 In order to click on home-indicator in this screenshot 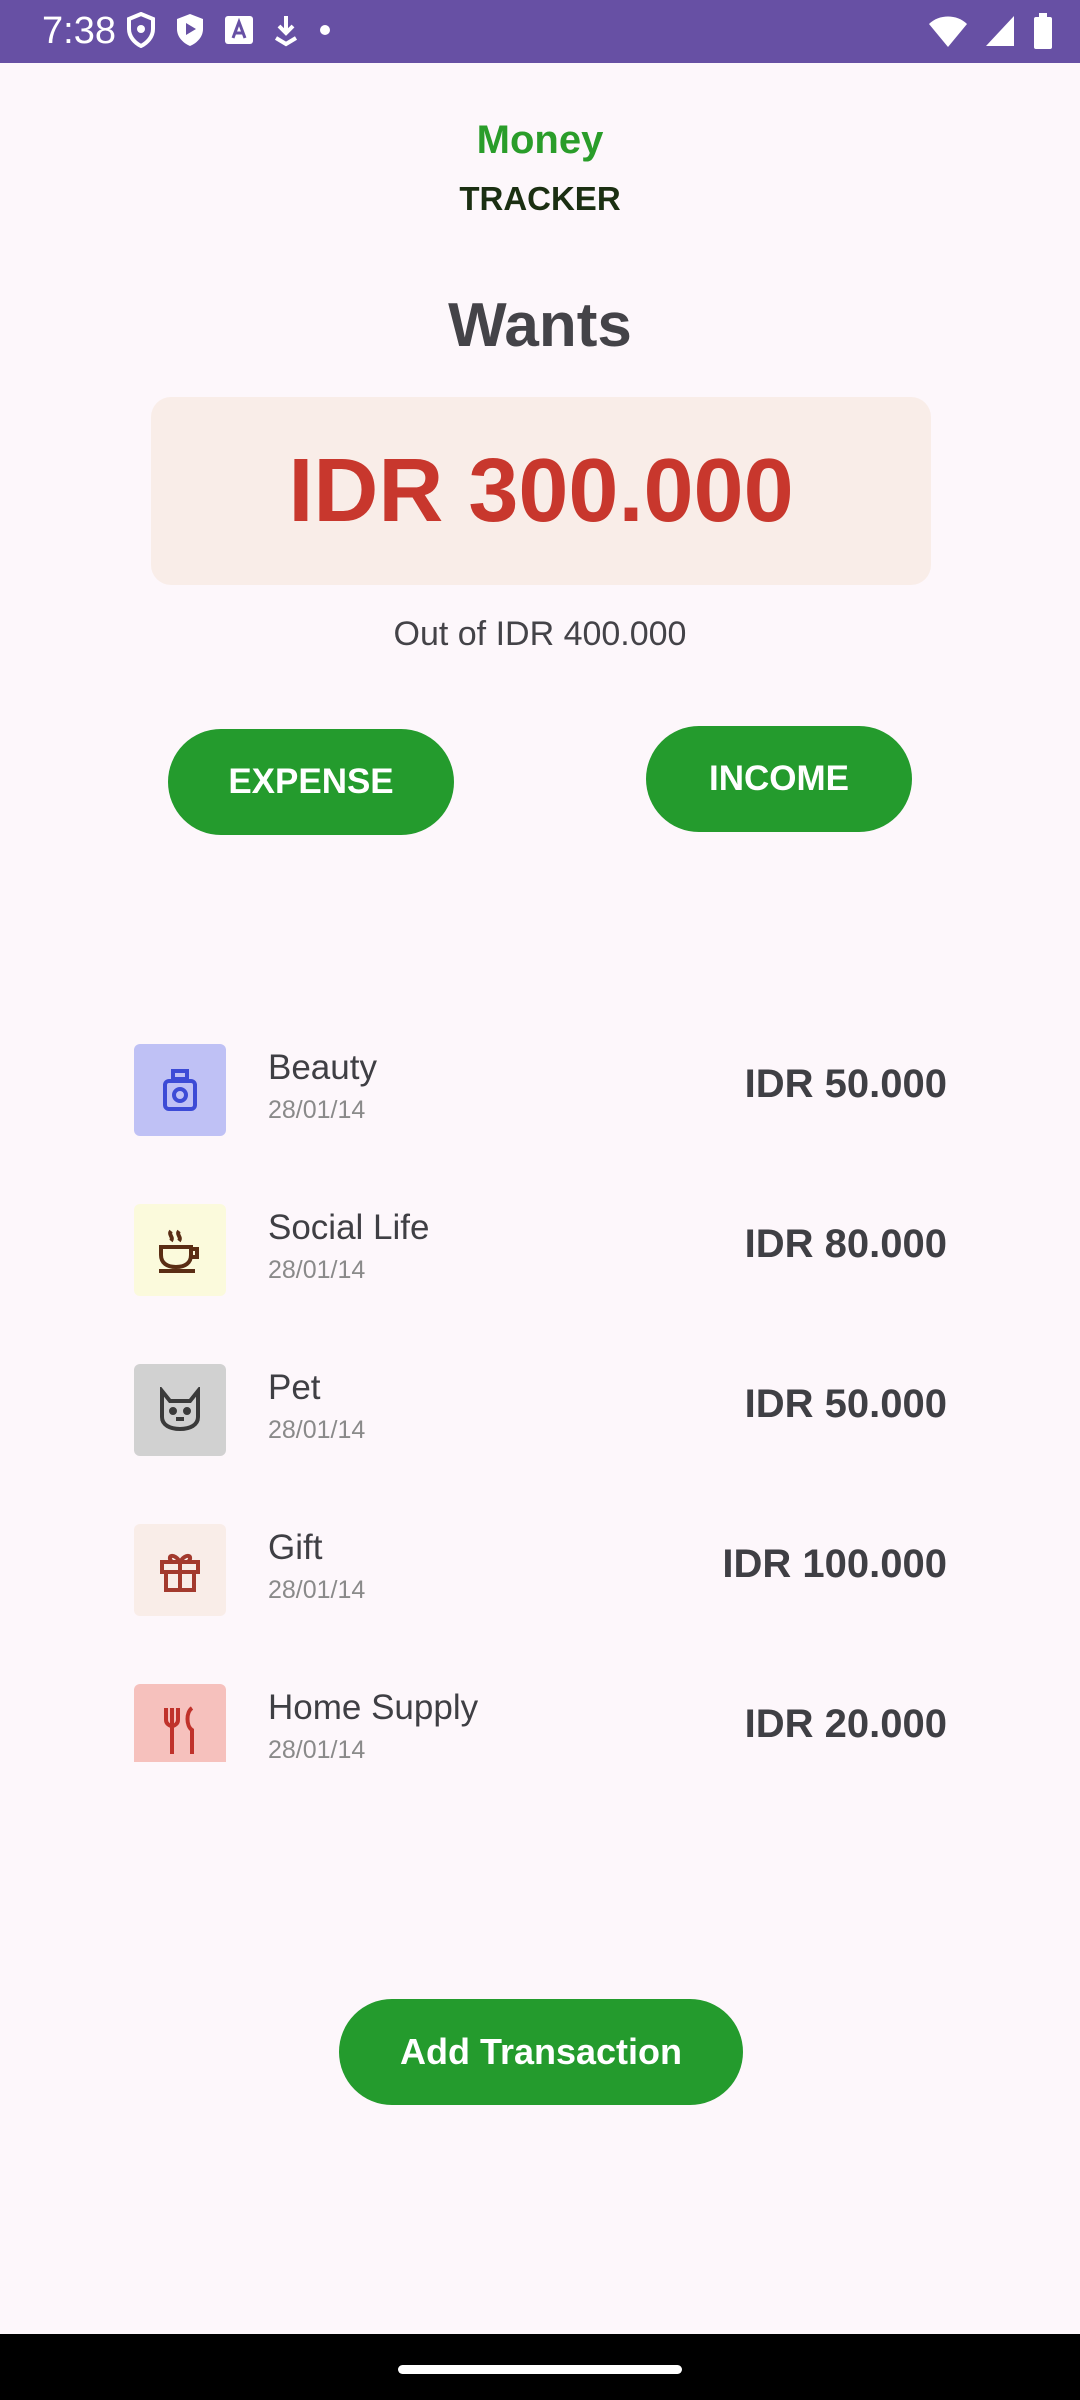, I will do `click(540, 2369)`.